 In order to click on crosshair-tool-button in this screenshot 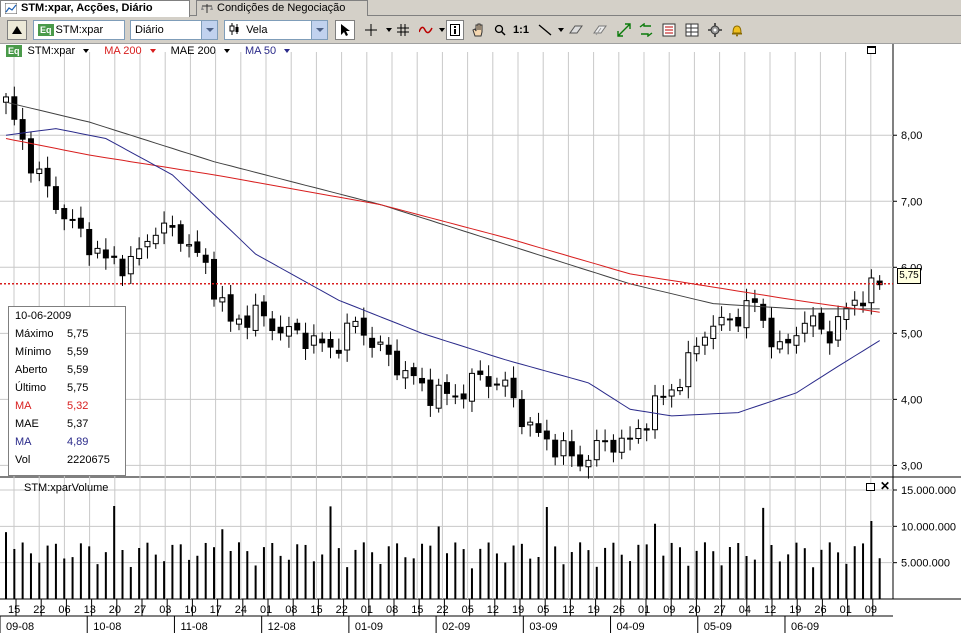, I will do `click(371, 30)`.